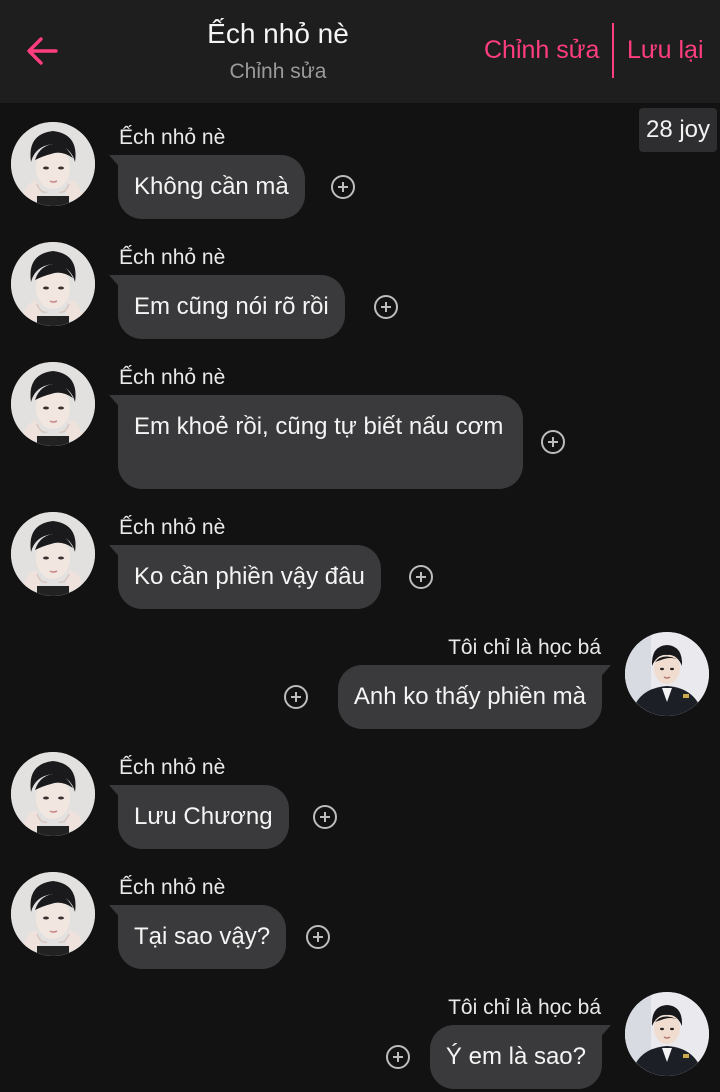 This screenshot has width=720, height=1092. What do you see at coordinates (469, 697) in the screenshot?
I see `message-bubble: Anh ko thấy phiền mà` at bounding box center [469, 697].